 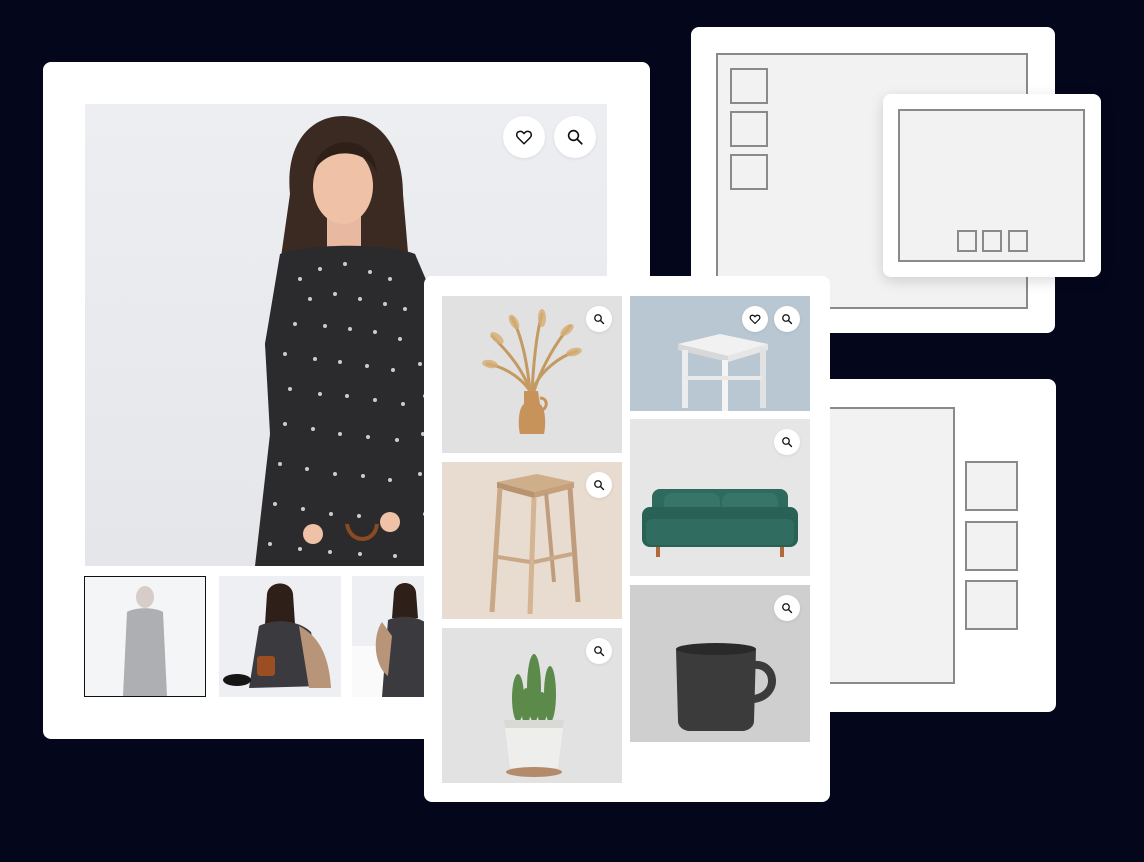 What do you see at coordinates (145, 641) in the screenshot?
I see `woman-standing-photo` at bounding box center [145, 641].